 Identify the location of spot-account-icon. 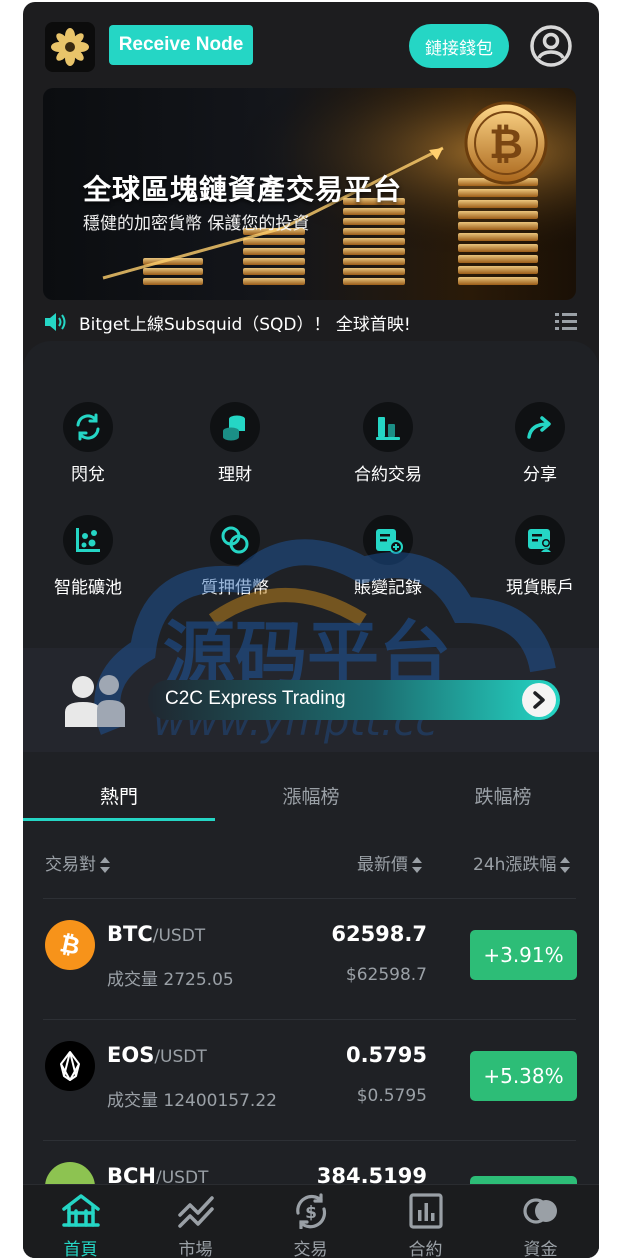
(540, 540).